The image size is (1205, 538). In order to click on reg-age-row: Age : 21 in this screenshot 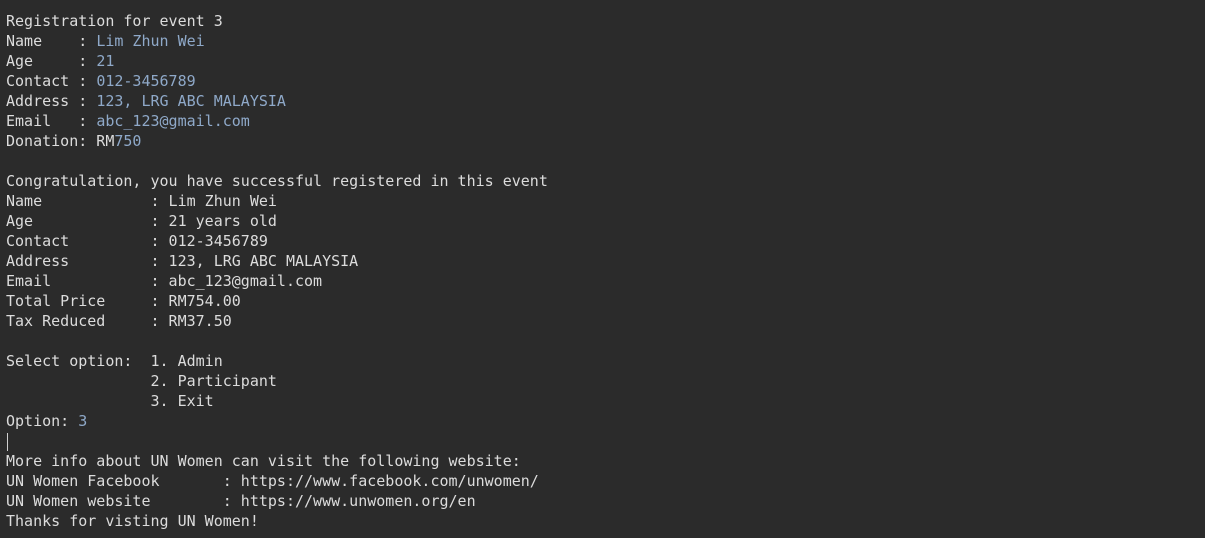, I will do `click(277, 61)`.